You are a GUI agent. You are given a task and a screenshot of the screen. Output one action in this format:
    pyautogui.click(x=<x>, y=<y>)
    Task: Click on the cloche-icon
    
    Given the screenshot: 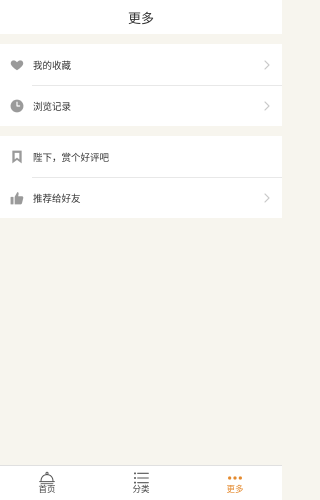 What is the action you would take?
    pyautogui.click(x=47, y=478)
    